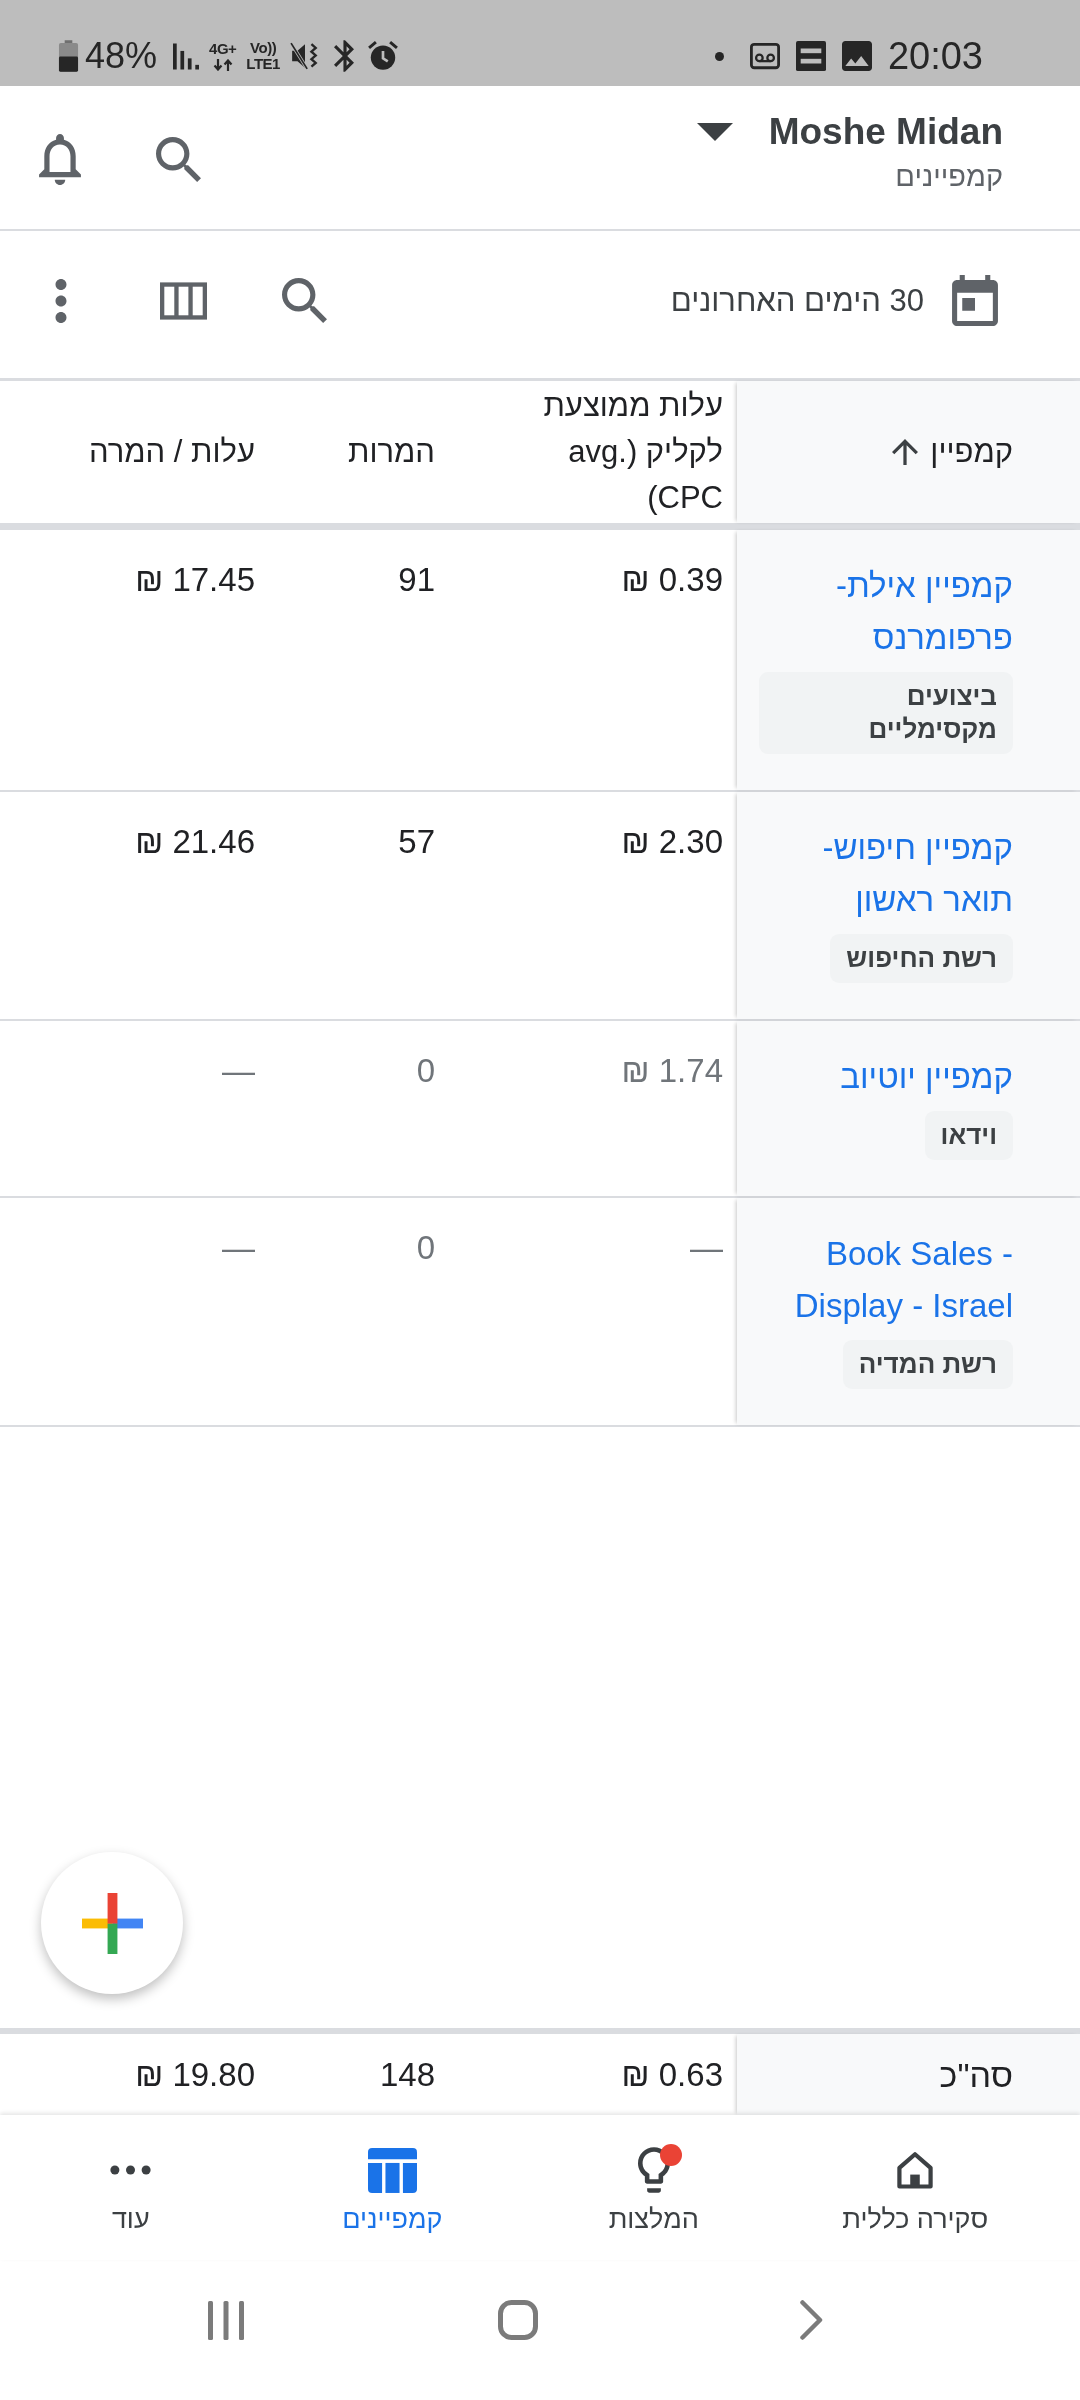 The image size is (1080, 2400). Describe the element at coordinates (971, 452) in the screenshot. I see `column-header: קמפיין` at that location.